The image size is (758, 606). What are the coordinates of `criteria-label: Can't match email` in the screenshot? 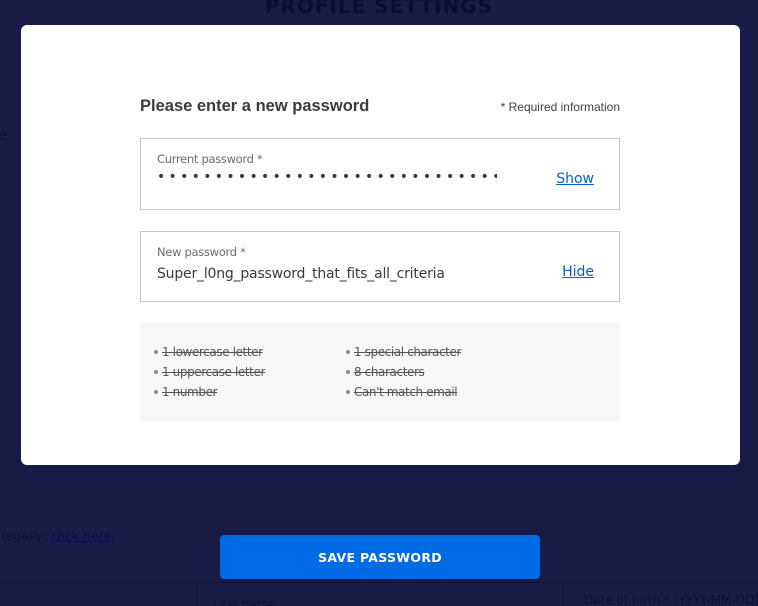 It's located at (406, 392).